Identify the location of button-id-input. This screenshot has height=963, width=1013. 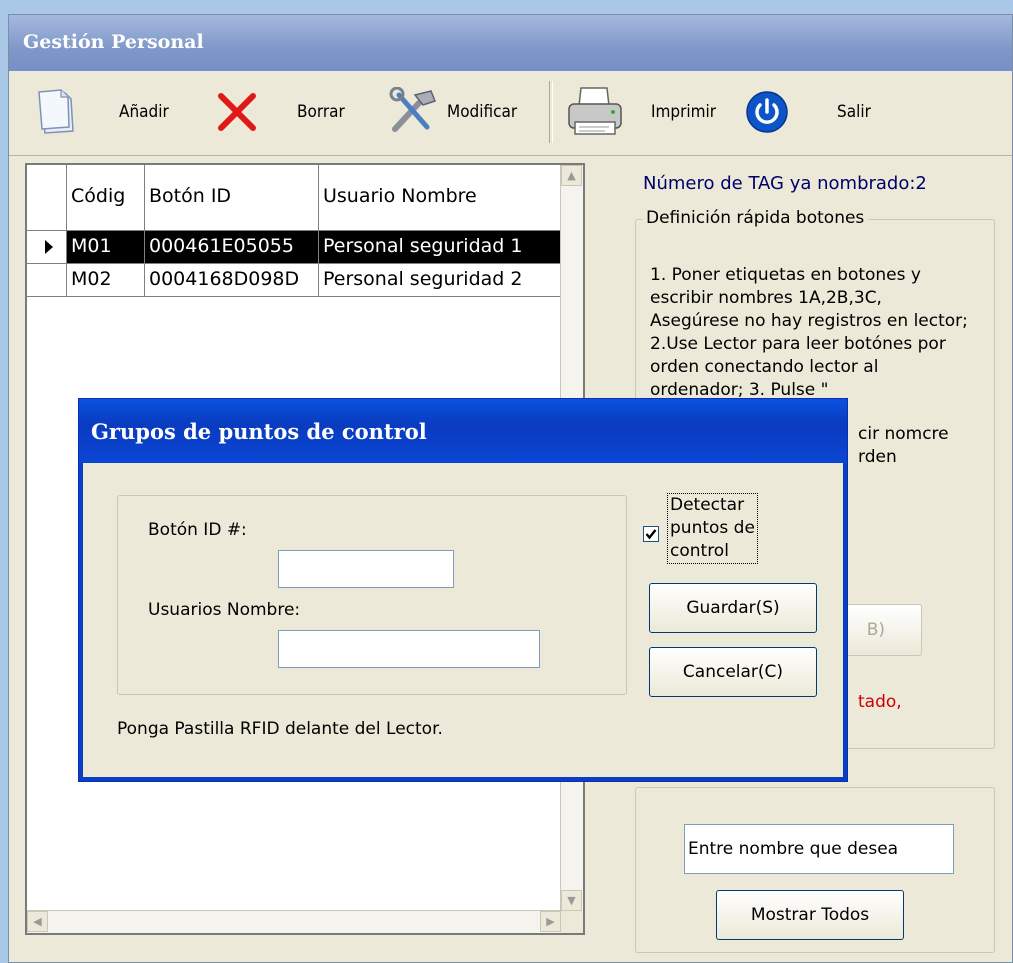
(366, 569).